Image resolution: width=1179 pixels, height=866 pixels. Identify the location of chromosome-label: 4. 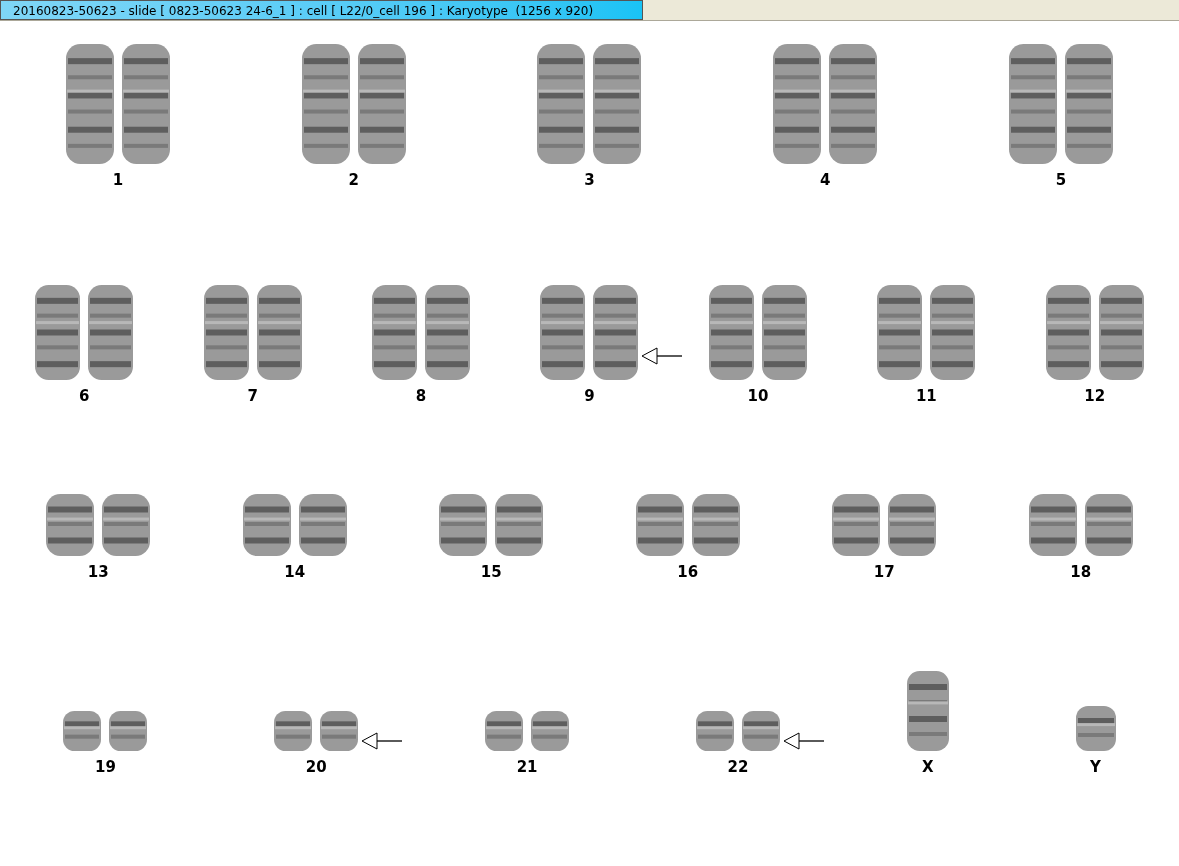
(825, 180).